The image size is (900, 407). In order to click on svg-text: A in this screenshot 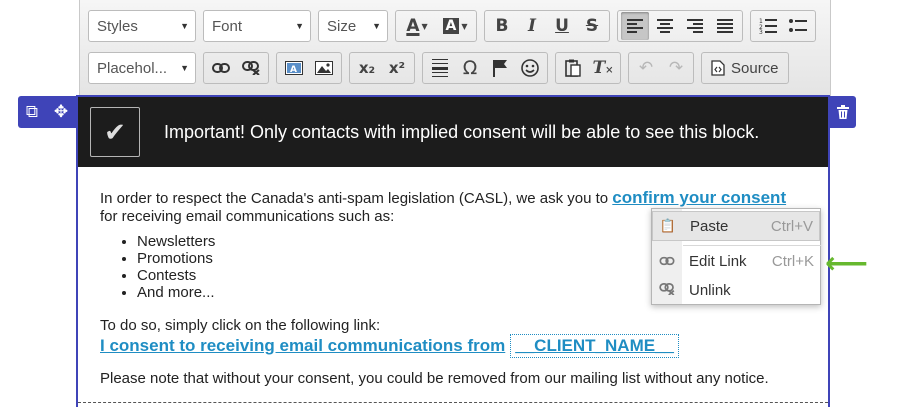, I will do `click(293, 70)`.